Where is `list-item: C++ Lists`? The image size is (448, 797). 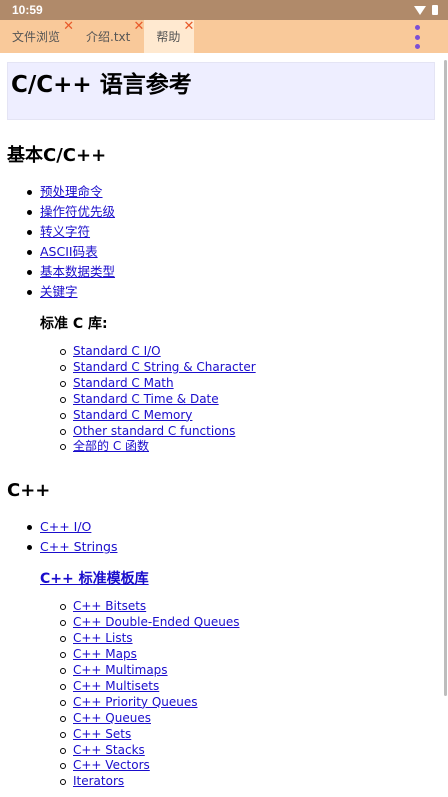
list-item: C++ Lists is located at coordinates (247, 639).